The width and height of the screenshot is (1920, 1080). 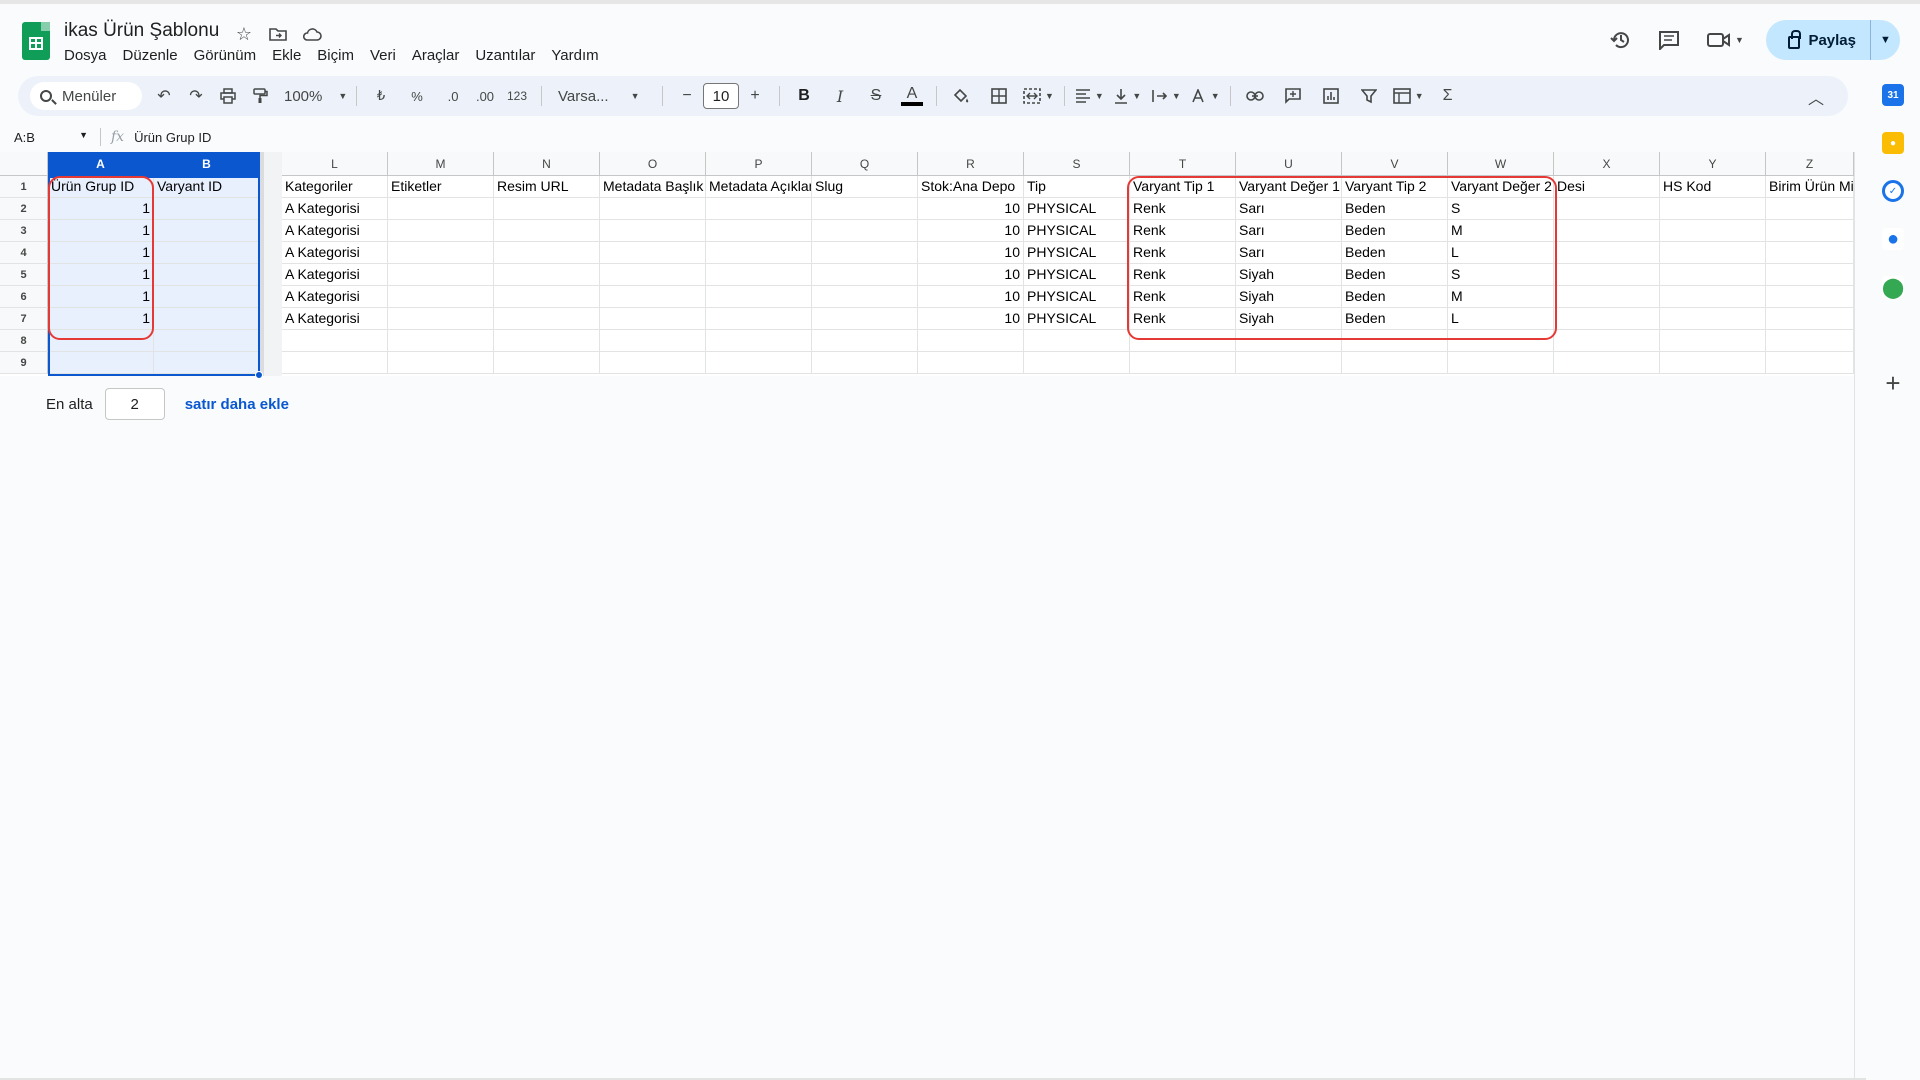 I want to click on menu-search: Menüler, so click(x=86, y=96).